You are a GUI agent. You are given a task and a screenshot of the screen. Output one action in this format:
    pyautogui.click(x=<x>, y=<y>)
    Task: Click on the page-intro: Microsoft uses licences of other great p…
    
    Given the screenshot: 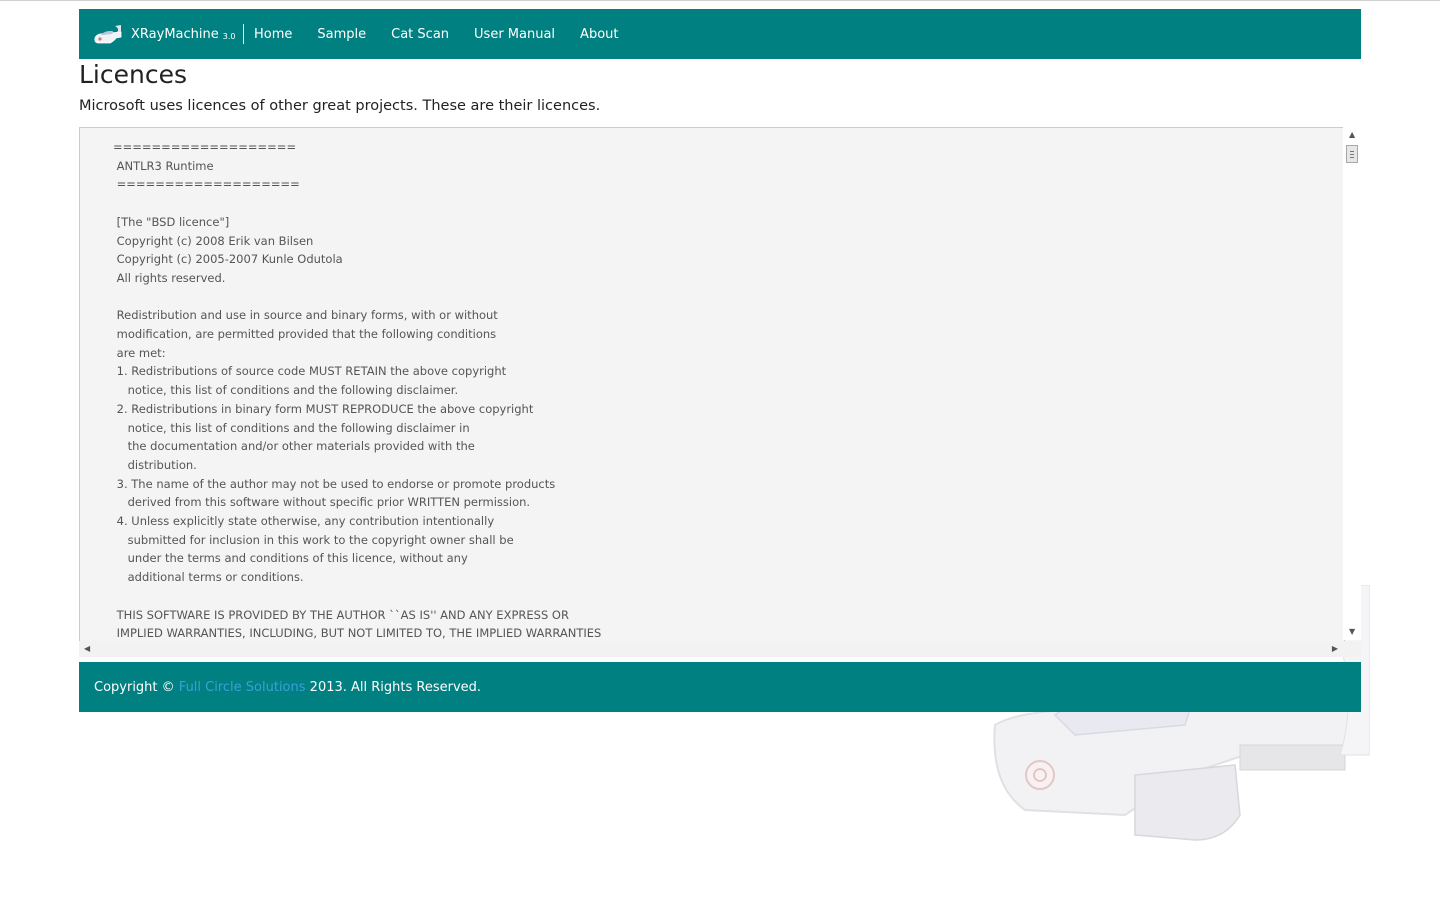 What is the action you would take?
    pyautogui.click(x=340, y=106)
    